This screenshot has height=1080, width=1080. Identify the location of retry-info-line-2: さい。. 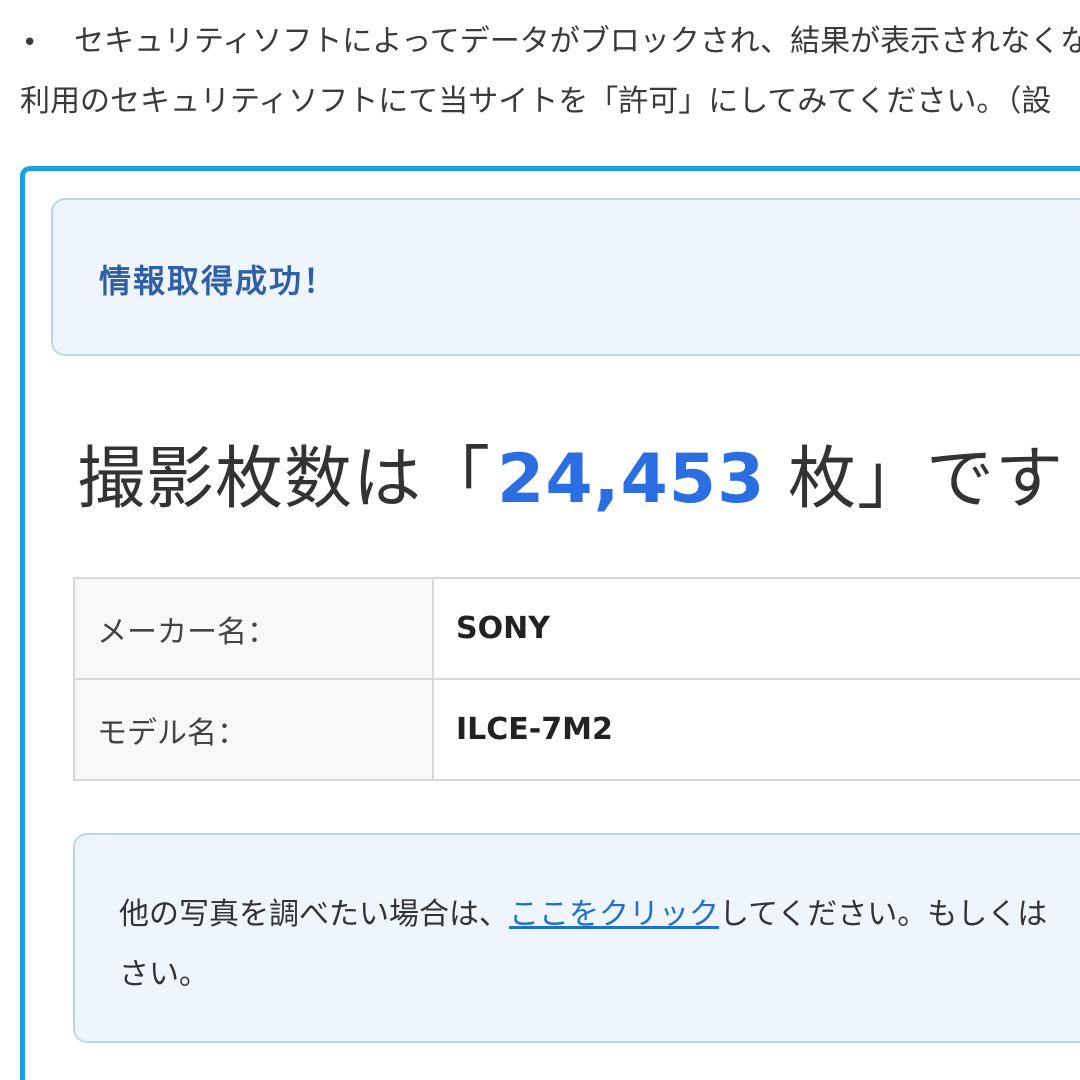
(164, 974).